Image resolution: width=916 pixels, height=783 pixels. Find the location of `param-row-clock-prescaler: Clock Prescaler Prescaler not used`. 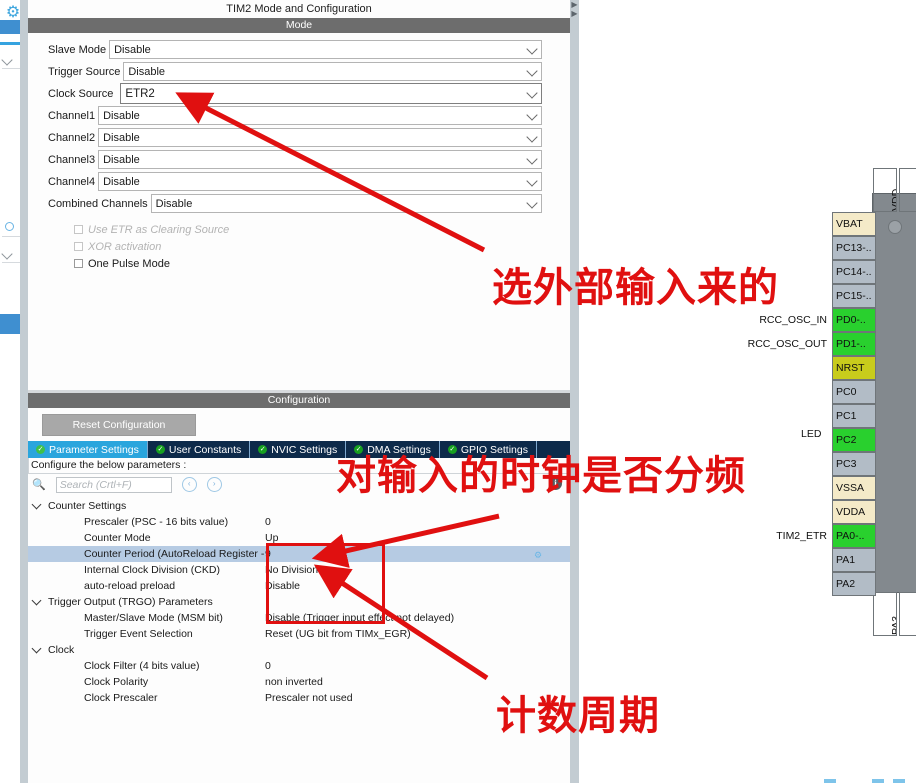

param-row-clock-prescaler: Clock Prescaler Prescaler not used is located at coordinates (299, 698).